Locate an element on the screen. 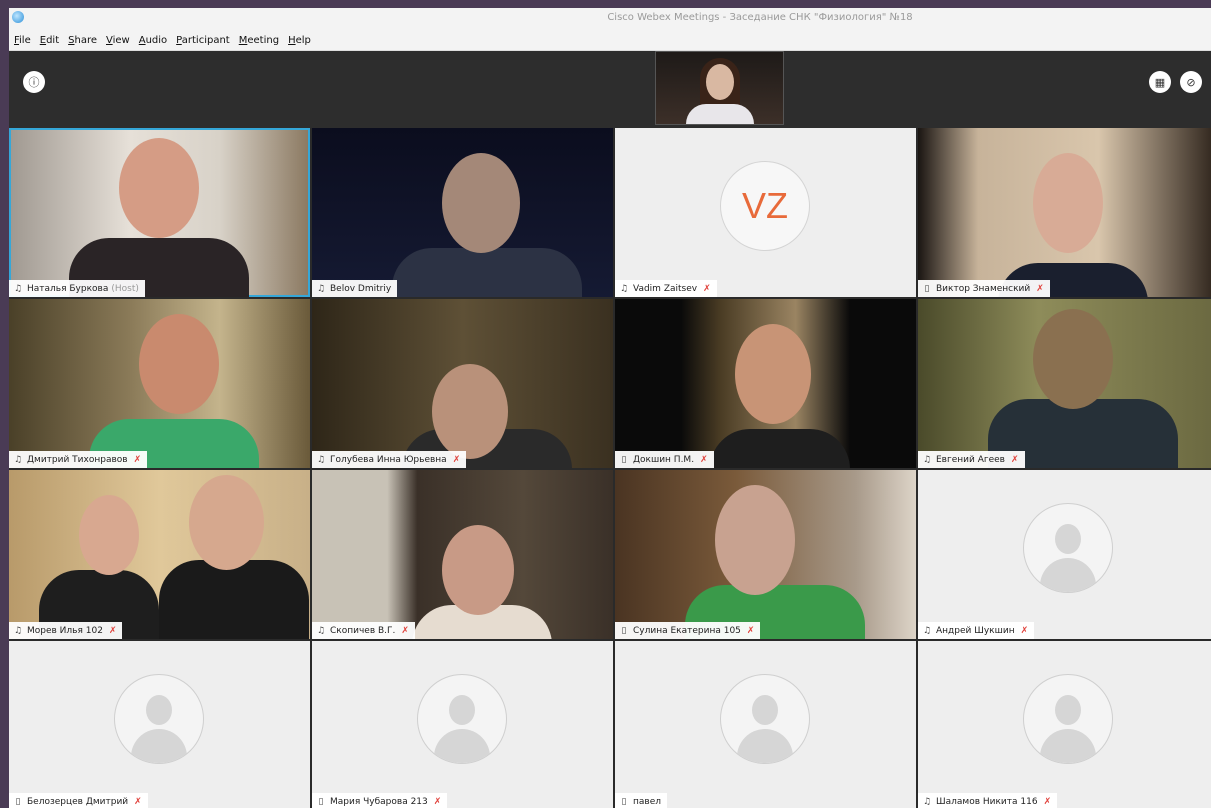  layout-button: ▦ is located at coordinates (1160, 82).